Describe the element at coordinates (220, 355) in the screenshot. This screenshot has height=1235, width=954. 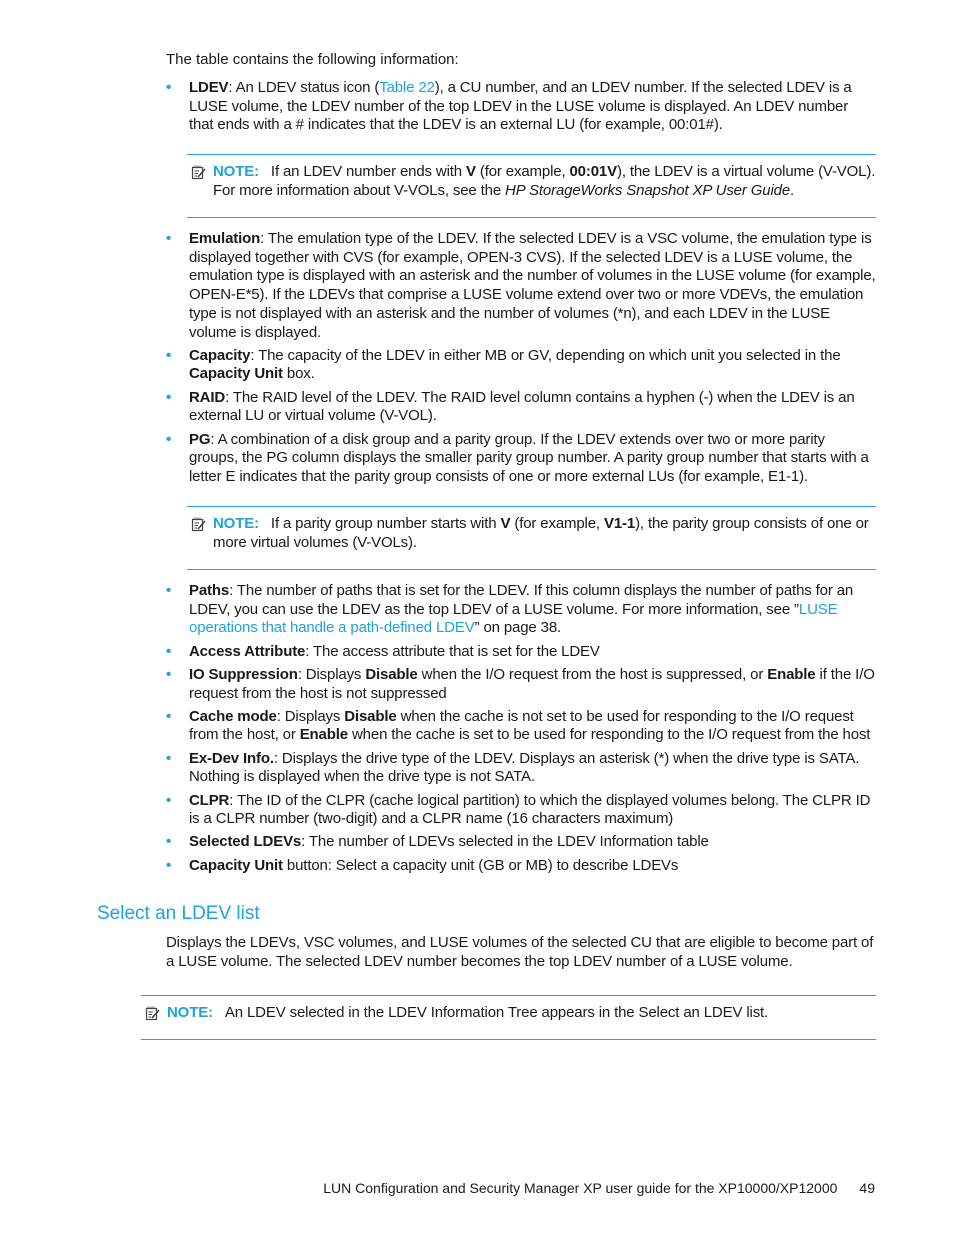
I see `bullet-term: Capacity` at that location.